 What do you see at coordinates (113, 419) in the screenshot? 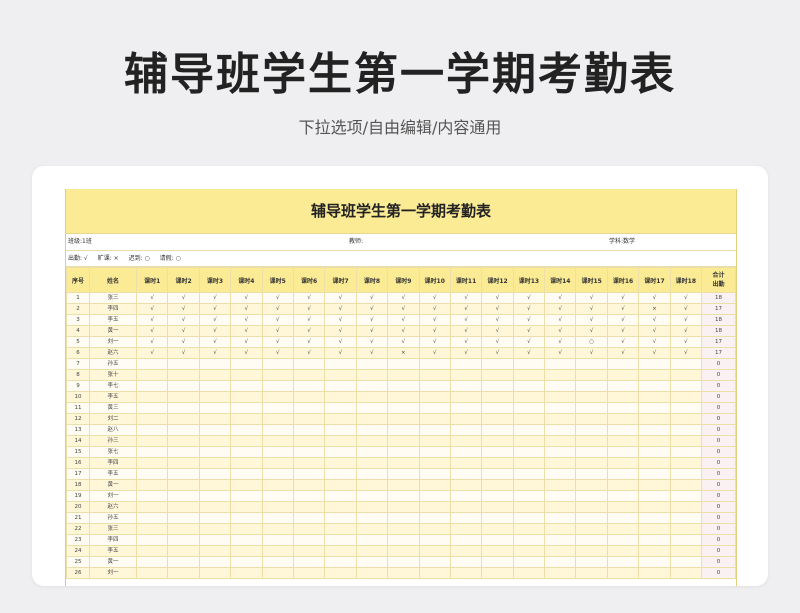
I see `student-name-cell: 刘二` at bounding box center [113, 419].